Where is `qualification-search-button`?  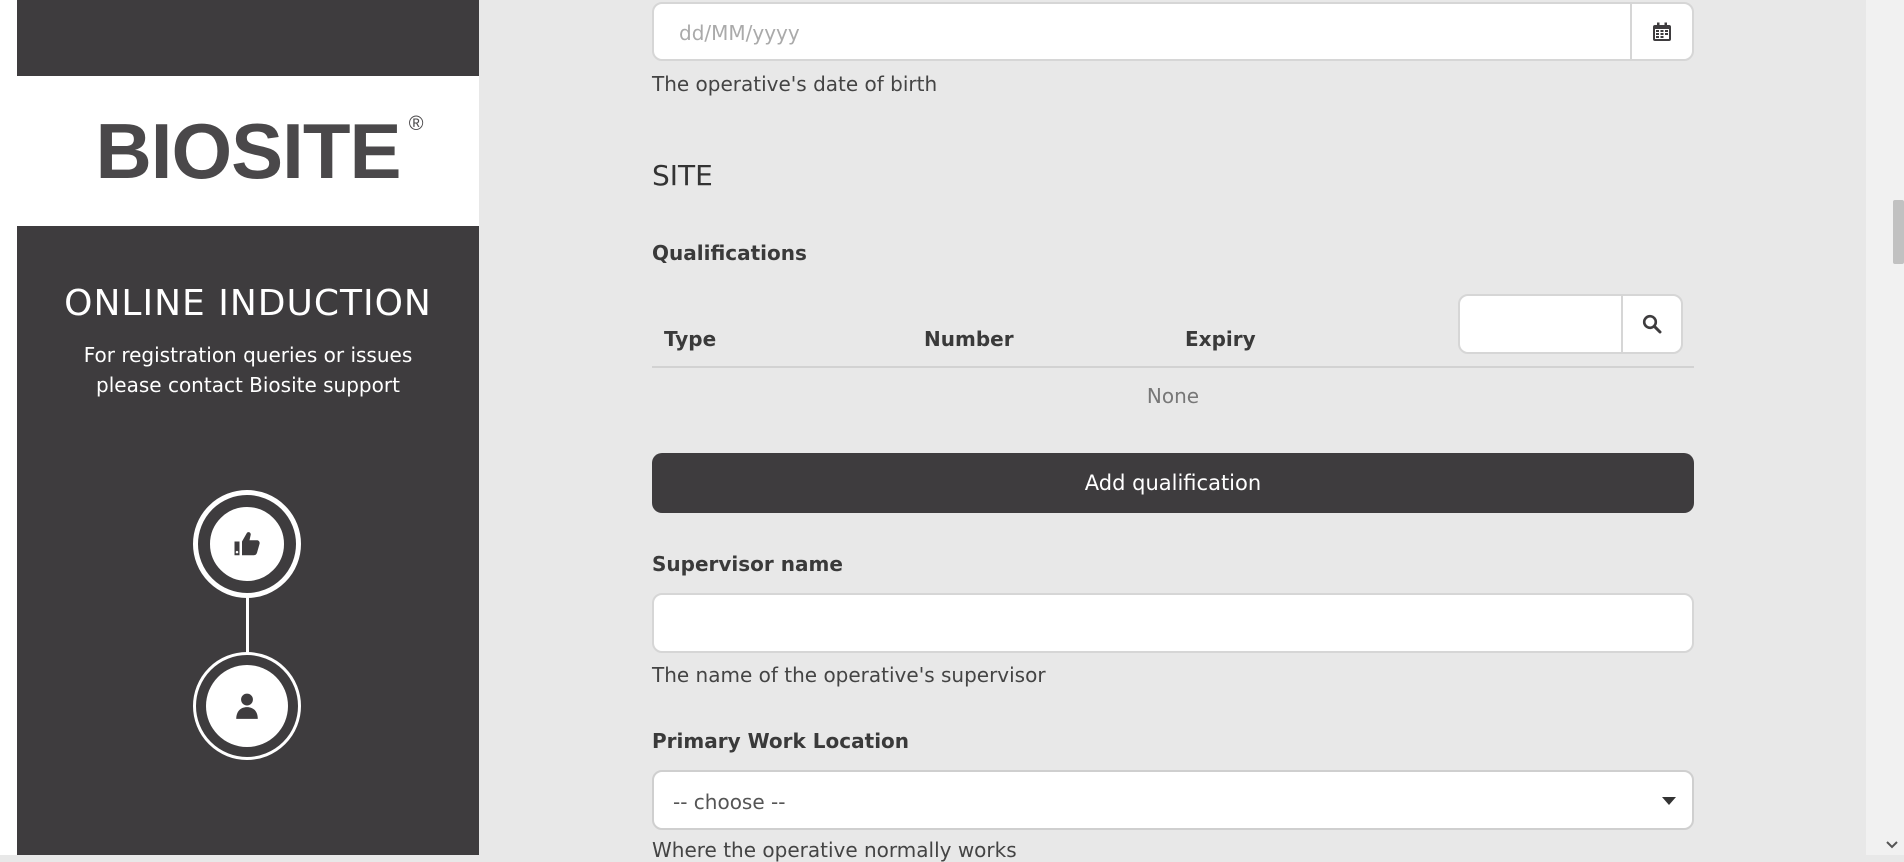
qualification-search-button is located at coordinates (1651, 324).